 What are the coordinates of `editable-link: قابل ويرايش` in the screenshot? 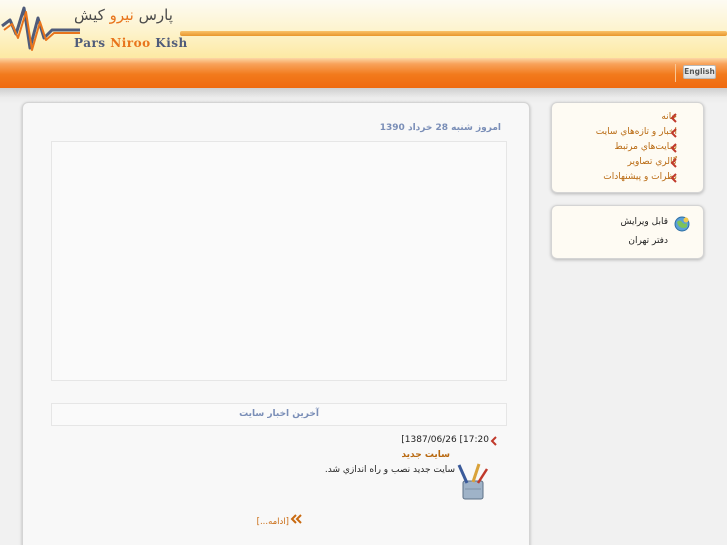 It's located at (618, 222).